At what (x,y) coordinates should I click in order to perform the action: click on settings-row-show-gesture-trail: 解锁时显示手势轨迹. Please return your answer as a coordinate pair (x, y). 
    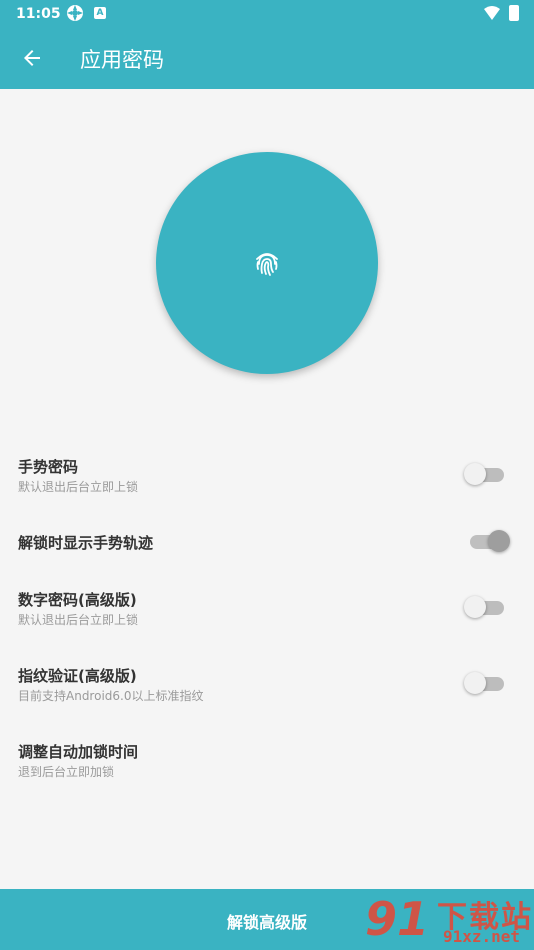
    Looking at the image, I should click on (267, 558).